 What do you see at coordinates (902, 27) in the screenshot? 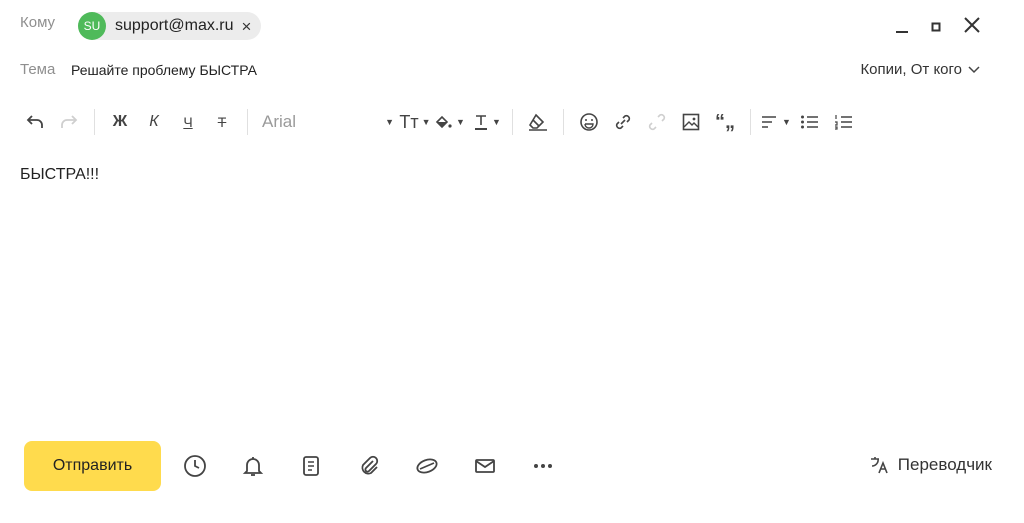
I see `minimize-button` at bounding box center [902, 27].